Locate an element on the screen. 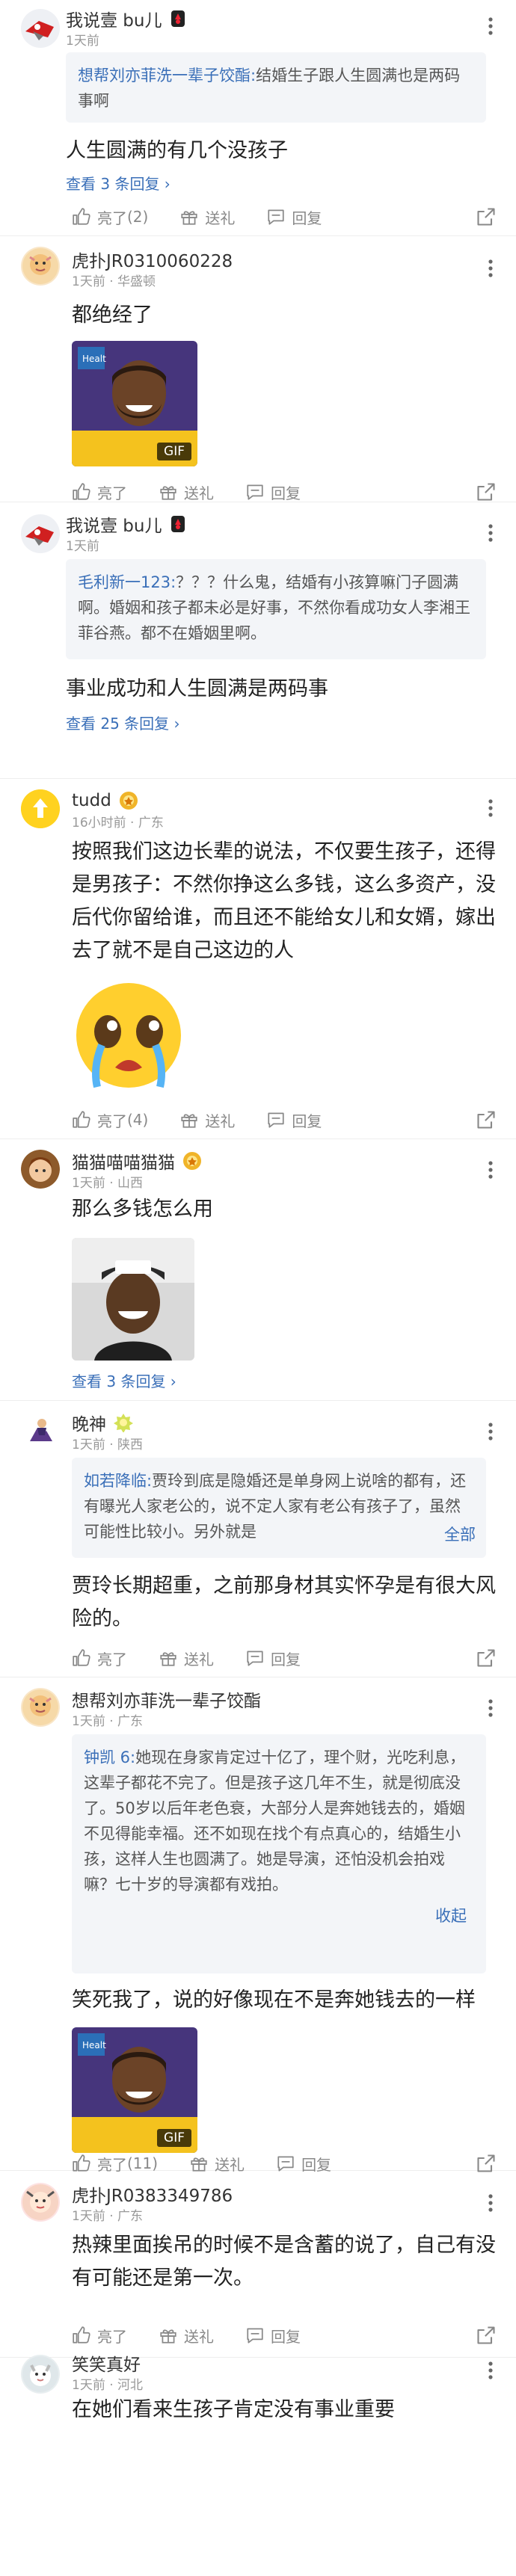 The width and height of the screenshot is (516, 2576). comment-text: 笑死我了，说的好像现在不是奔她钱去的一样 is located at coordinates (274, 2000).